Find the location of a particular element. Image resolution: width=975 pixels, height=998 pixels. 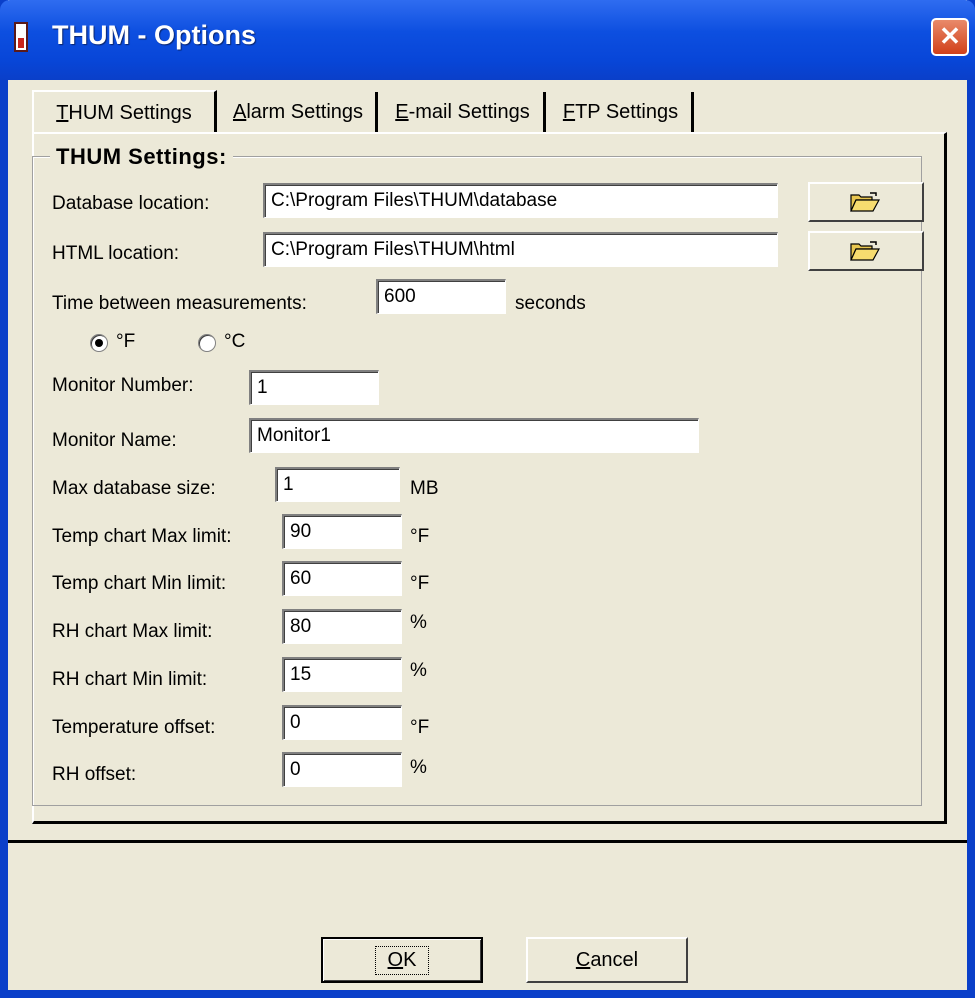

celsius-radio is located at coordinates (207, 343).